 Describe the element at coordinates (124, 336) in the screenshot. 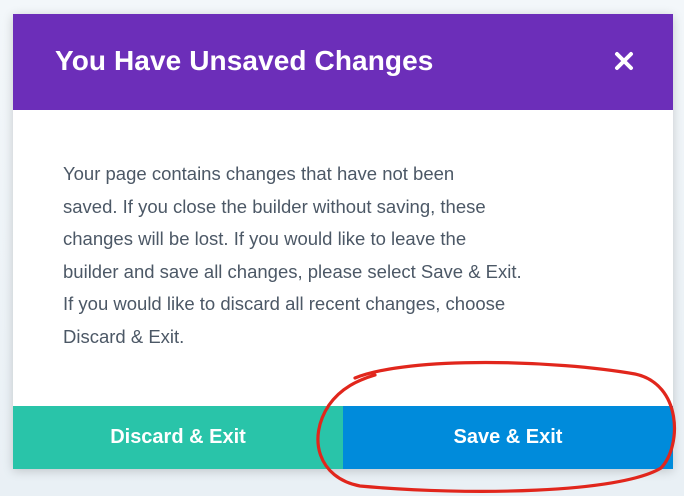

I see `message-line-6: Discard & Exit.` at that location.